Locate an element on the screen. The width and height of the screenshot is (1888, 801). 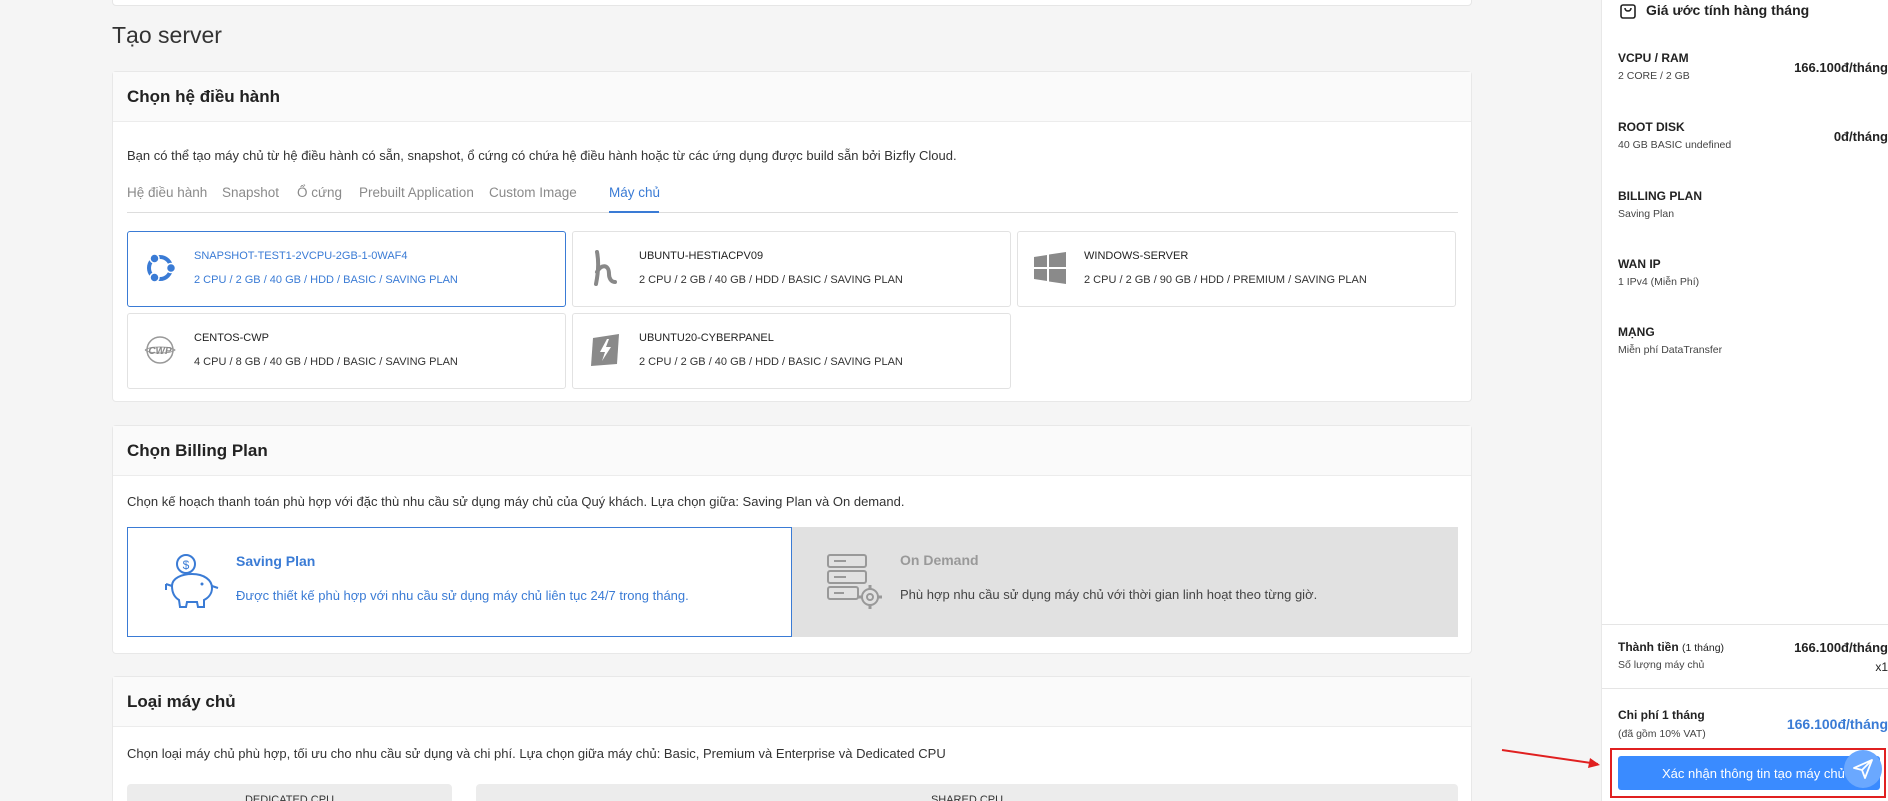
tab-shared-cpu: SHARED CPU is located at coordinates (967, 792).